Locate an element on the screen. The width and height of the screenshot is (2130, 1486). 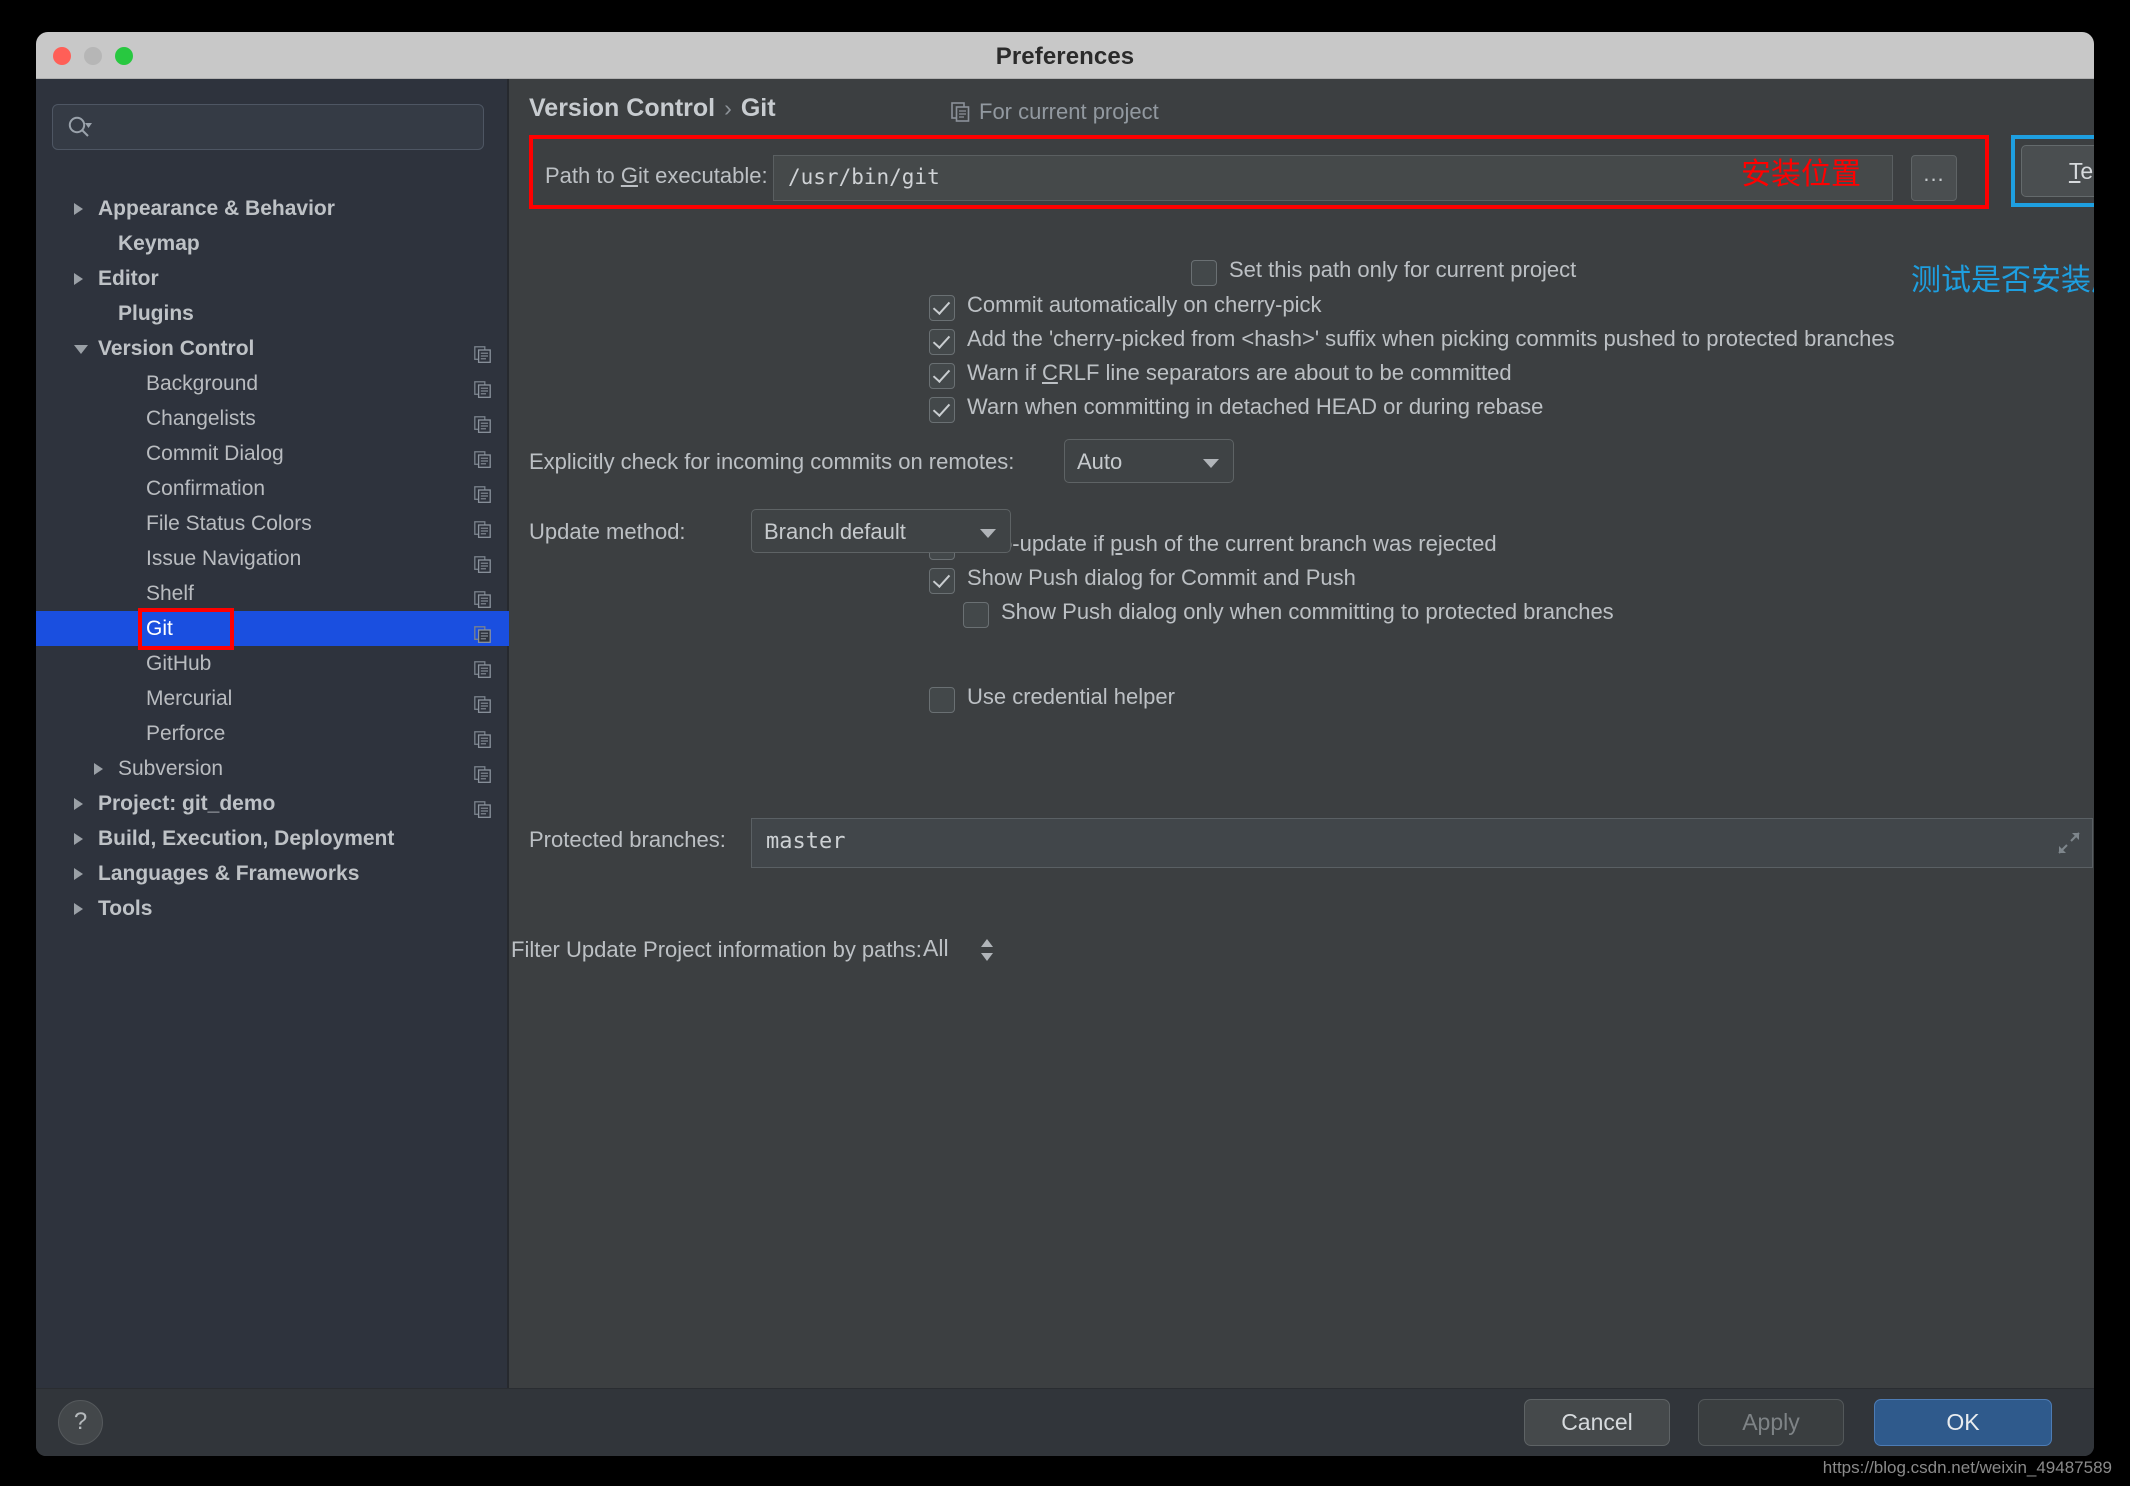
sidebar-item-label: Project: git_demo is located at coordinates (187, 803).